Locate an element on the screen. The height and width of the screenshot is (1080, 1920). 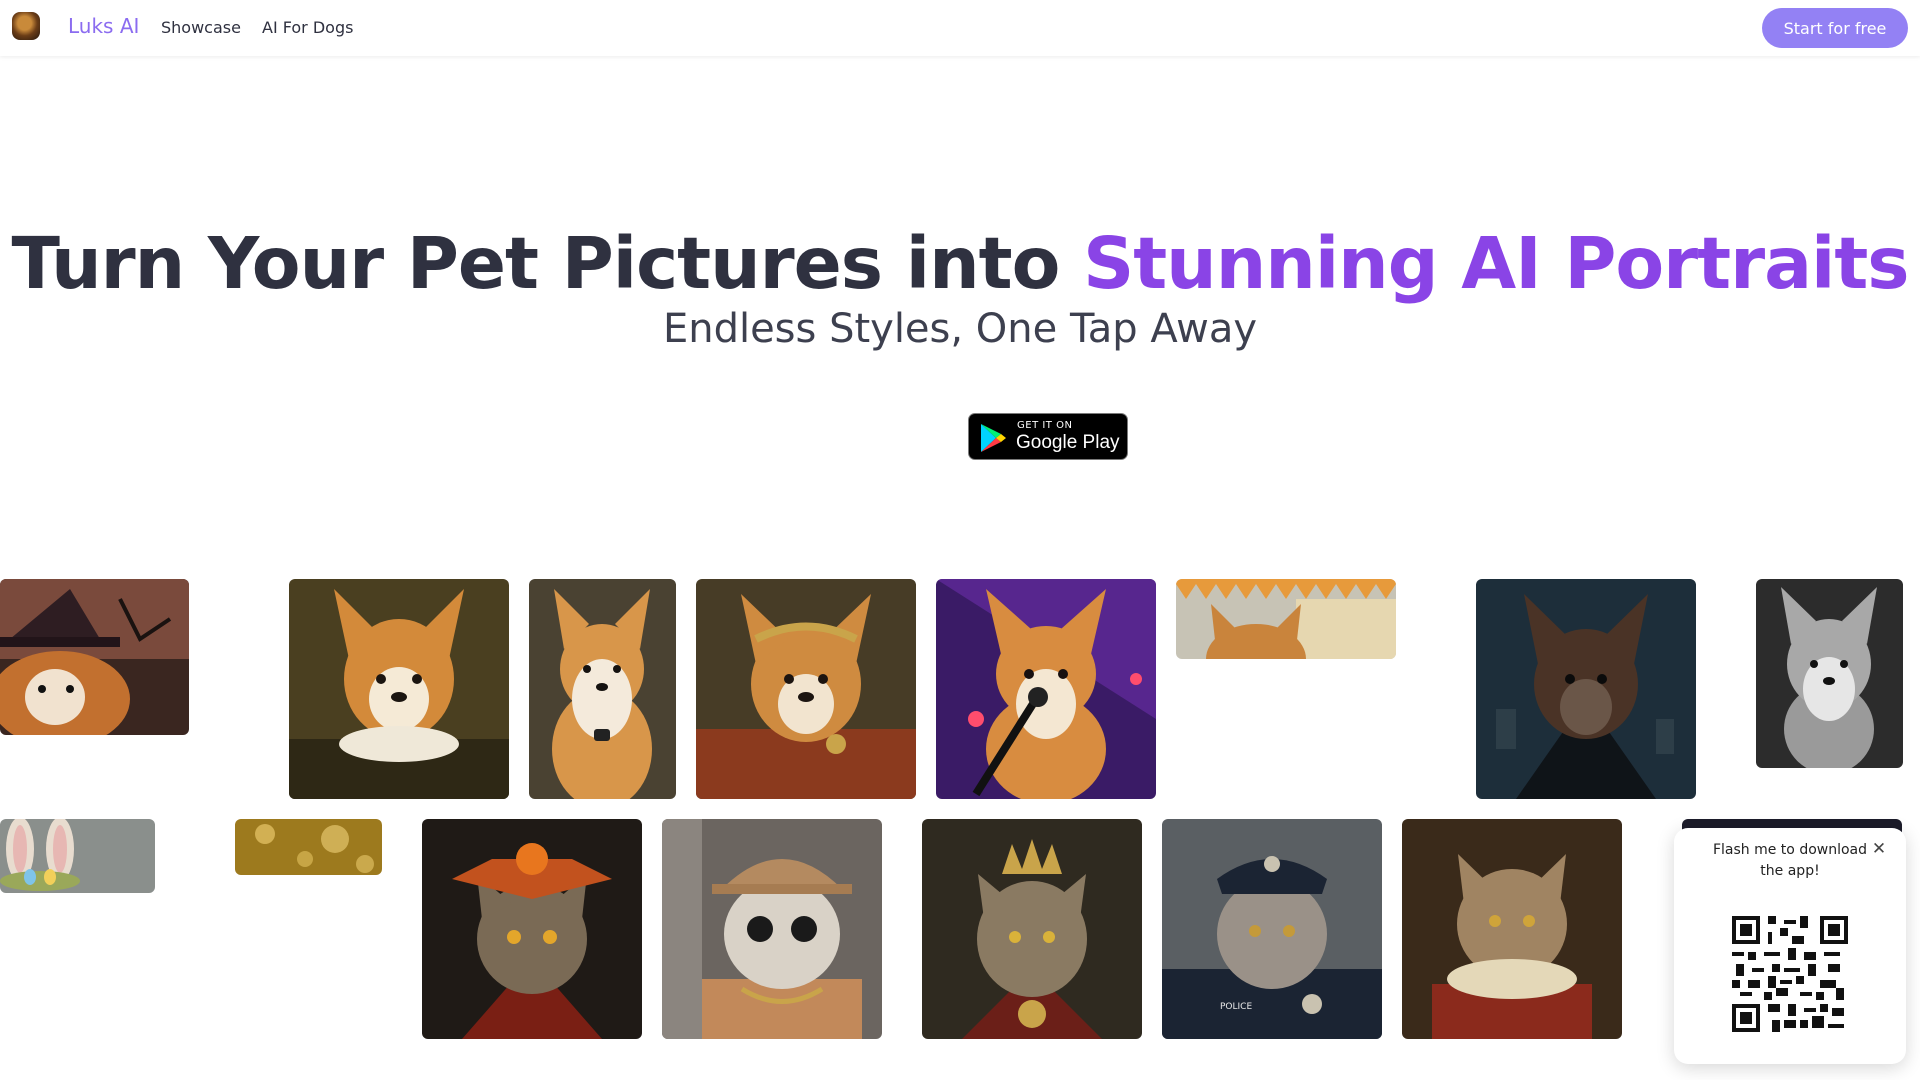
police-badge-text: POLICE is located at coordinates (1236, 1007).